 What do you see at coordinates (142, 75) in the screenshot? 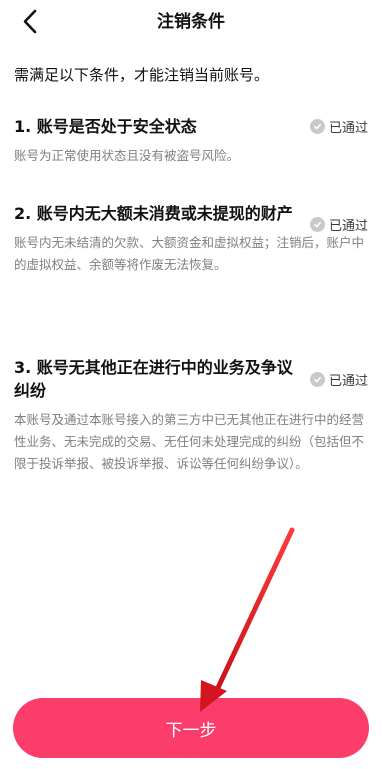
I see `intro-text: 需满足以下条件，才能注销当前账号。` at bounding box center [142, 75].